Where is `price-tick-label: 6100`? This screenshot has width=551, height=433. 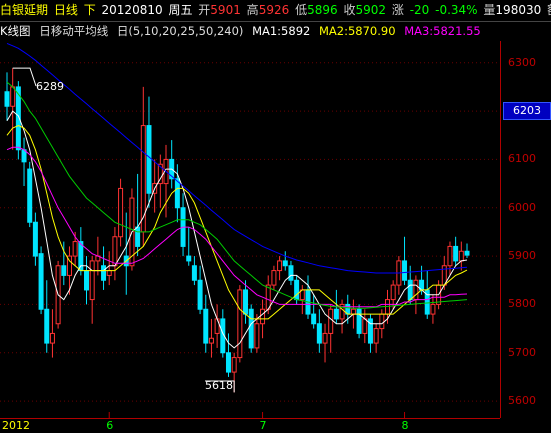
price-tick-label: 6100 is located at coordinates (522, 159).